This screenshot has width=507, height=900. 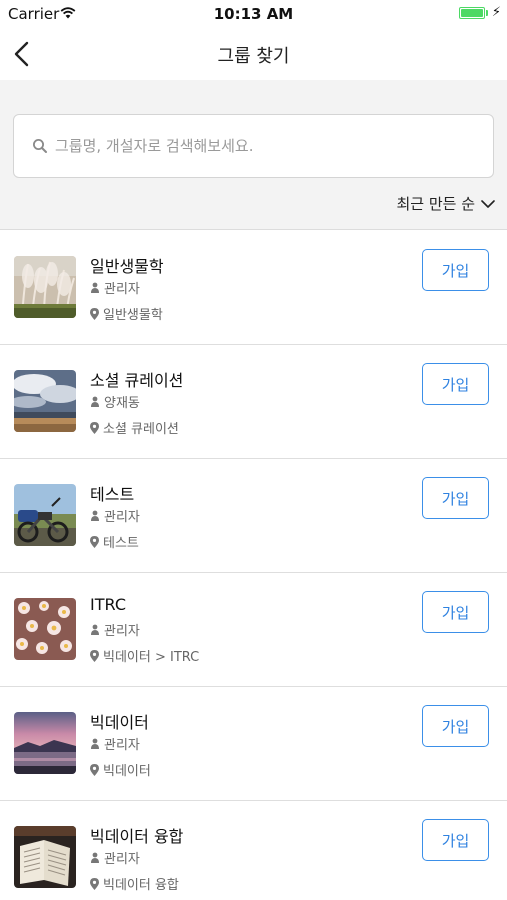 I want to click on status-time: 10:13 AM, so click(x=253, y=14).